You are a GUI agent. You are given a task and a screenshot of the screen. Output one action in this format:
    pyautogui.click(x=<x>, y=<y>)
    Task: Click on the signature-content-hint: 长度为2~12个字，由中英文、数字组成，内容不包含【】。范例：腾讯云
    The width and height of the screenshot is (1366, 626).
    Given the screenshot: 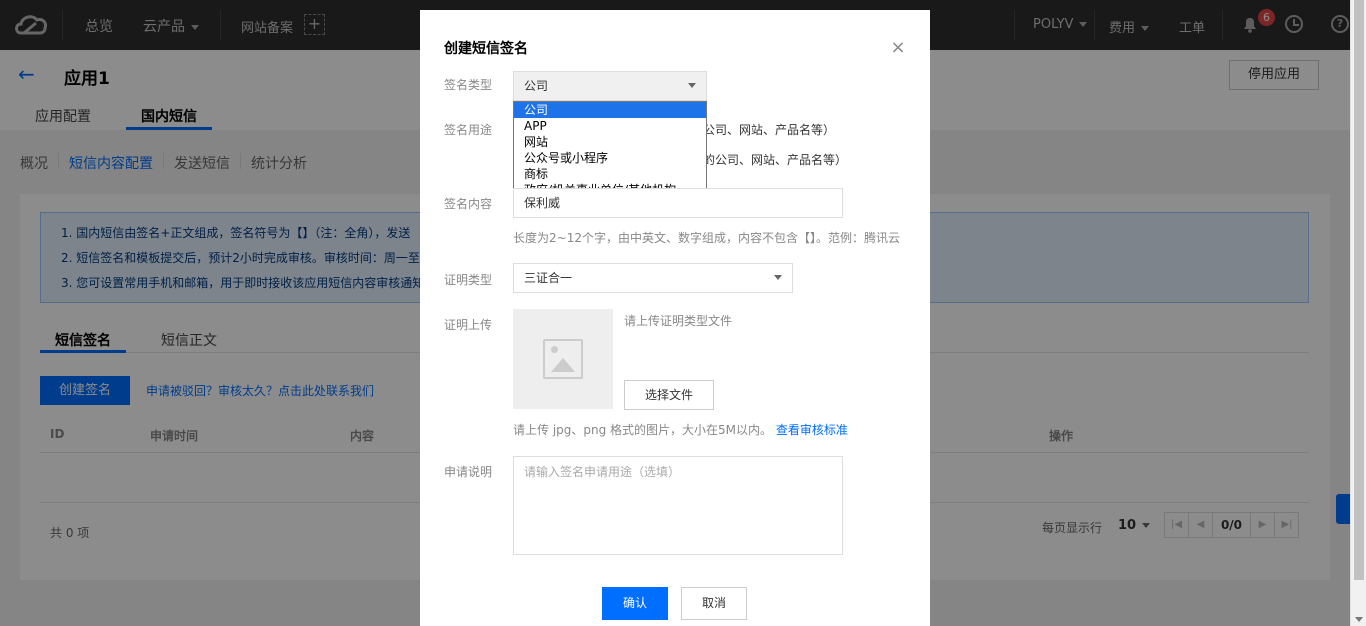 What is the action you would take?
    pyautogui.click(x=706, y=238)
    